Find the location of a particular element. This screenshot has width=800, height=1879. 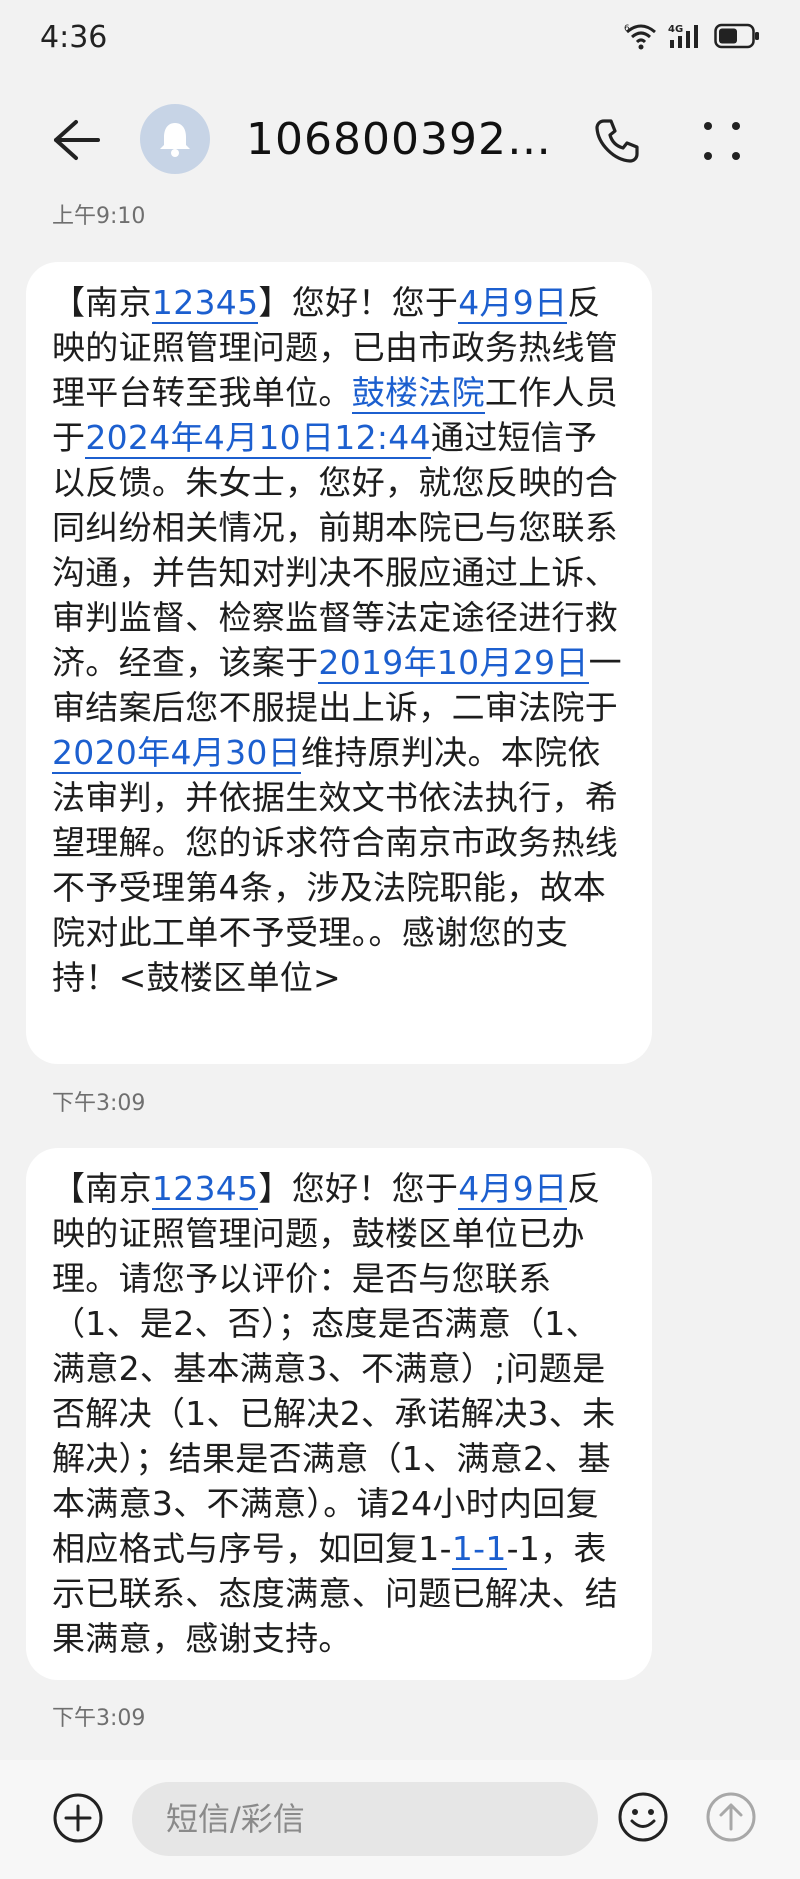

add-icon is located at coordinates (78, 1818).